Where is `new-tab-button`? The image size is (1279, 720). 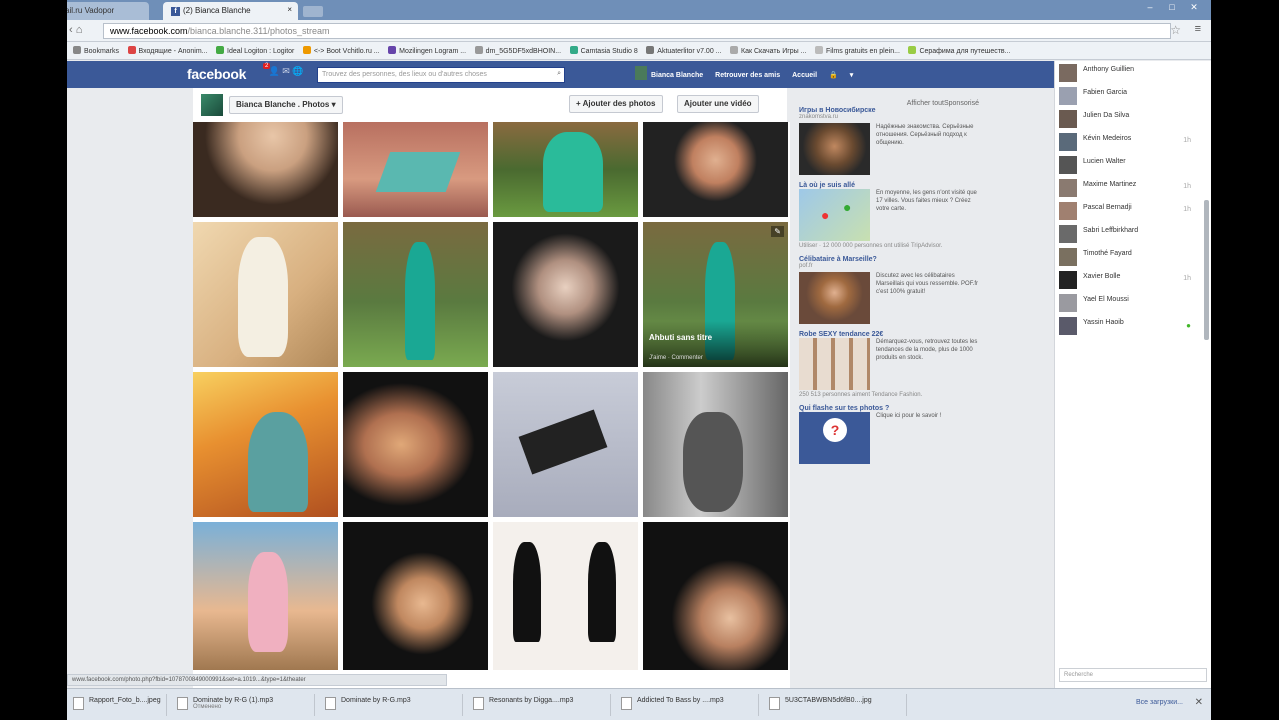 new-tab-button is located at coordinates (313, 11).